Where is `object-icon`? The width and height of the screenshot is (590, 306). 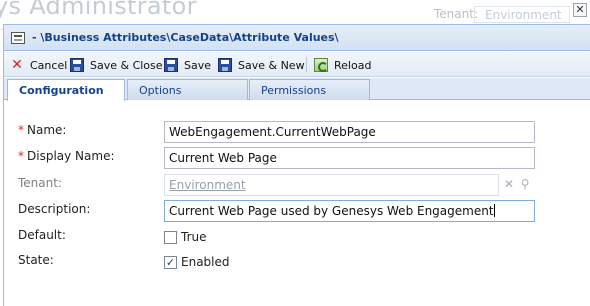 object-icon is located at coordinates (18, 38).